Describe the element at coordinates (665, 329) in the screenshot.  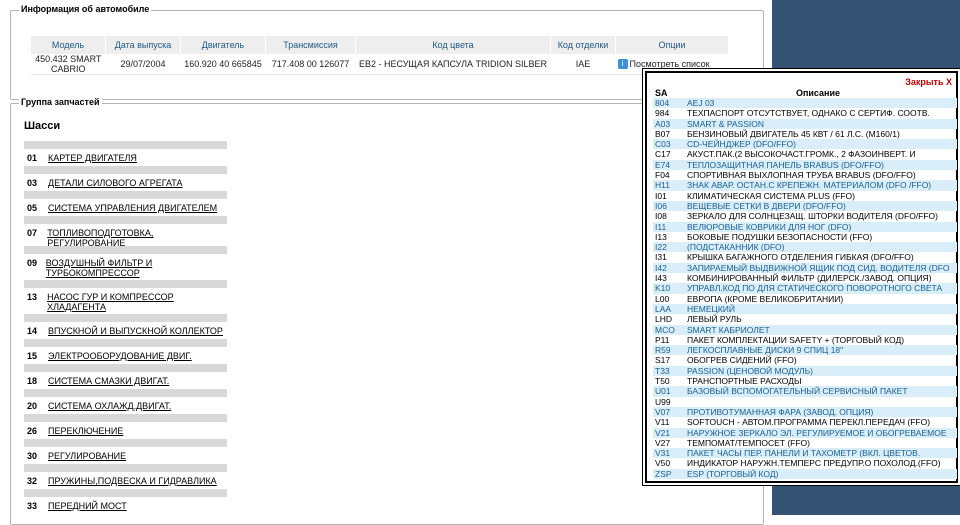
I see `option-code: MCO` at that location.